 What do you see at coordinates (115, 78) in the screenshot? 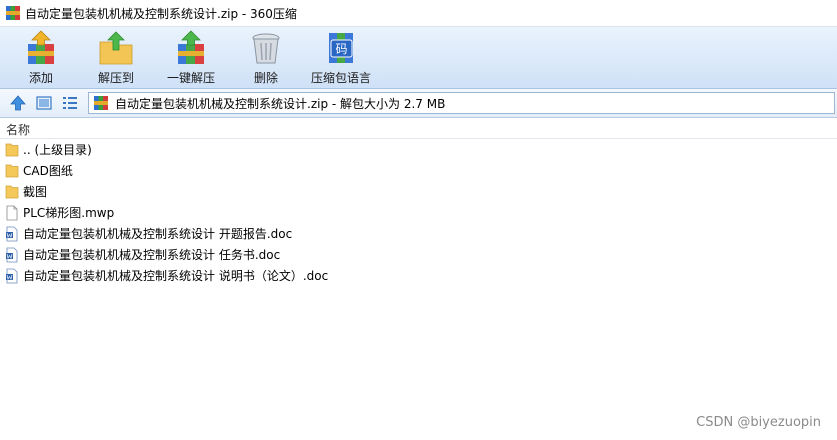
I see `extract-to-label: 解压到` at bounding box center [115, 78].